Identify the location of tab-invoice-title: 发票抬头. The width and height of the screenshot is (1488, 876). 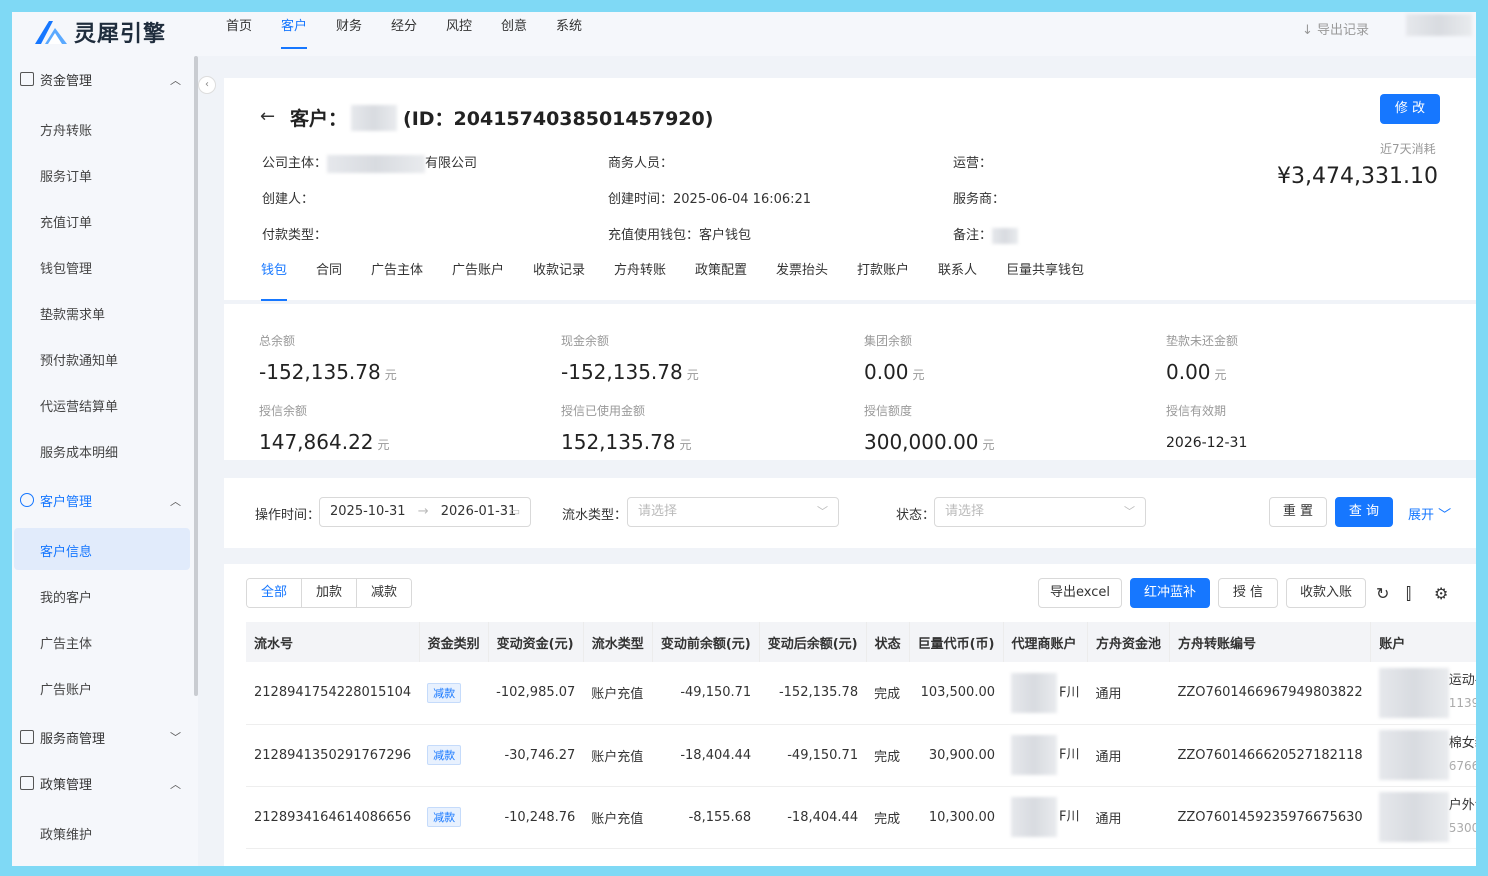
(802, 280).